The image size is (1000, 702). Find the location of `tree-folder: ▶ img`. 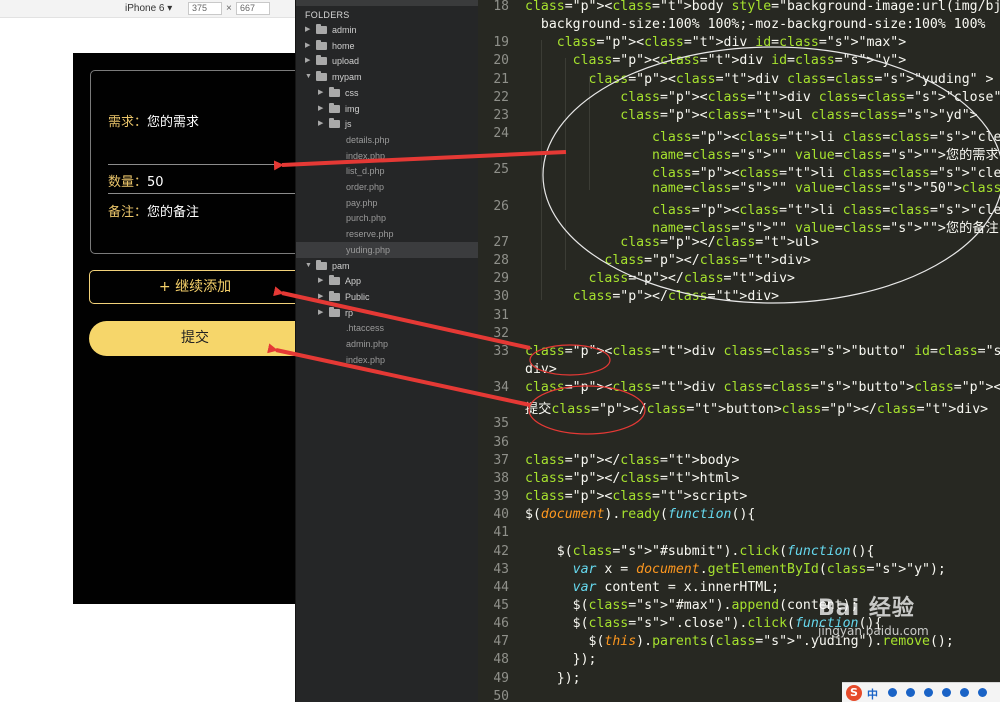

tree-folder: ▶ img is located at coordinates (387, 109).